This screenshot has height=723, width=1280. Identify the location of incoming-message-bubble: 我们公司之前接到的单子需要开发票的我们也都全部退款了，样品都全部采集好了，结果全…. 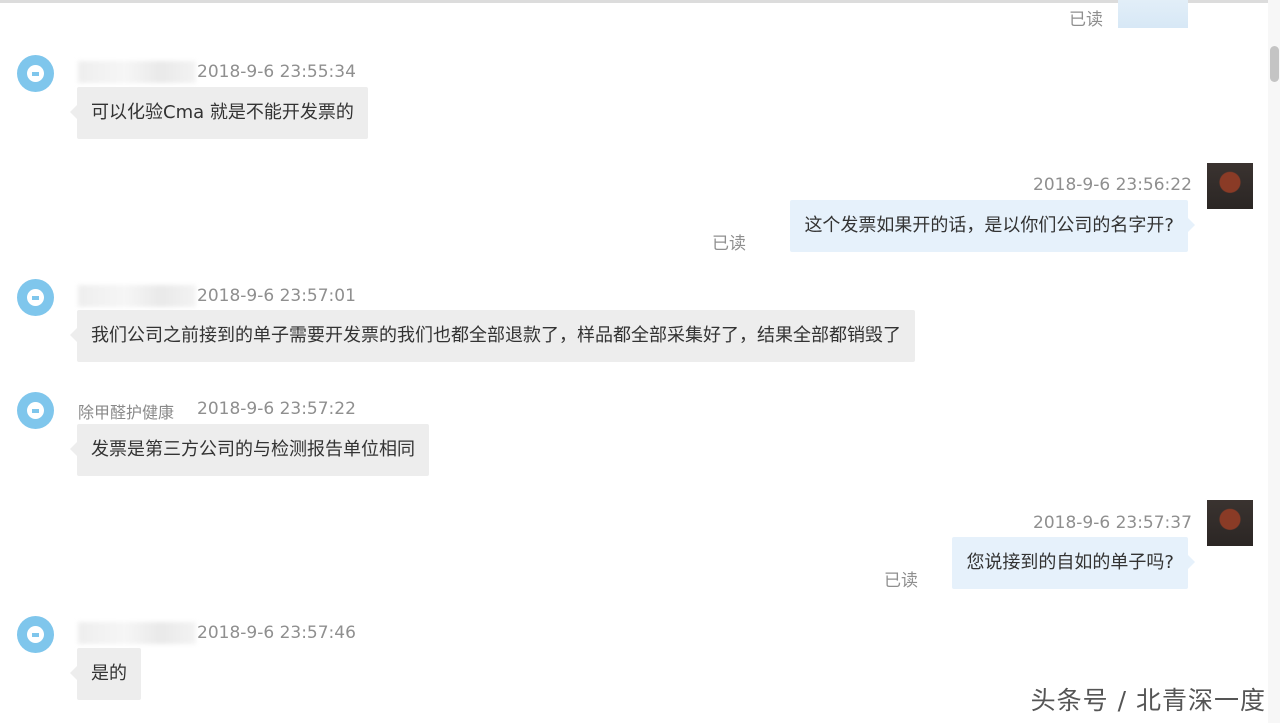
(492, 336).